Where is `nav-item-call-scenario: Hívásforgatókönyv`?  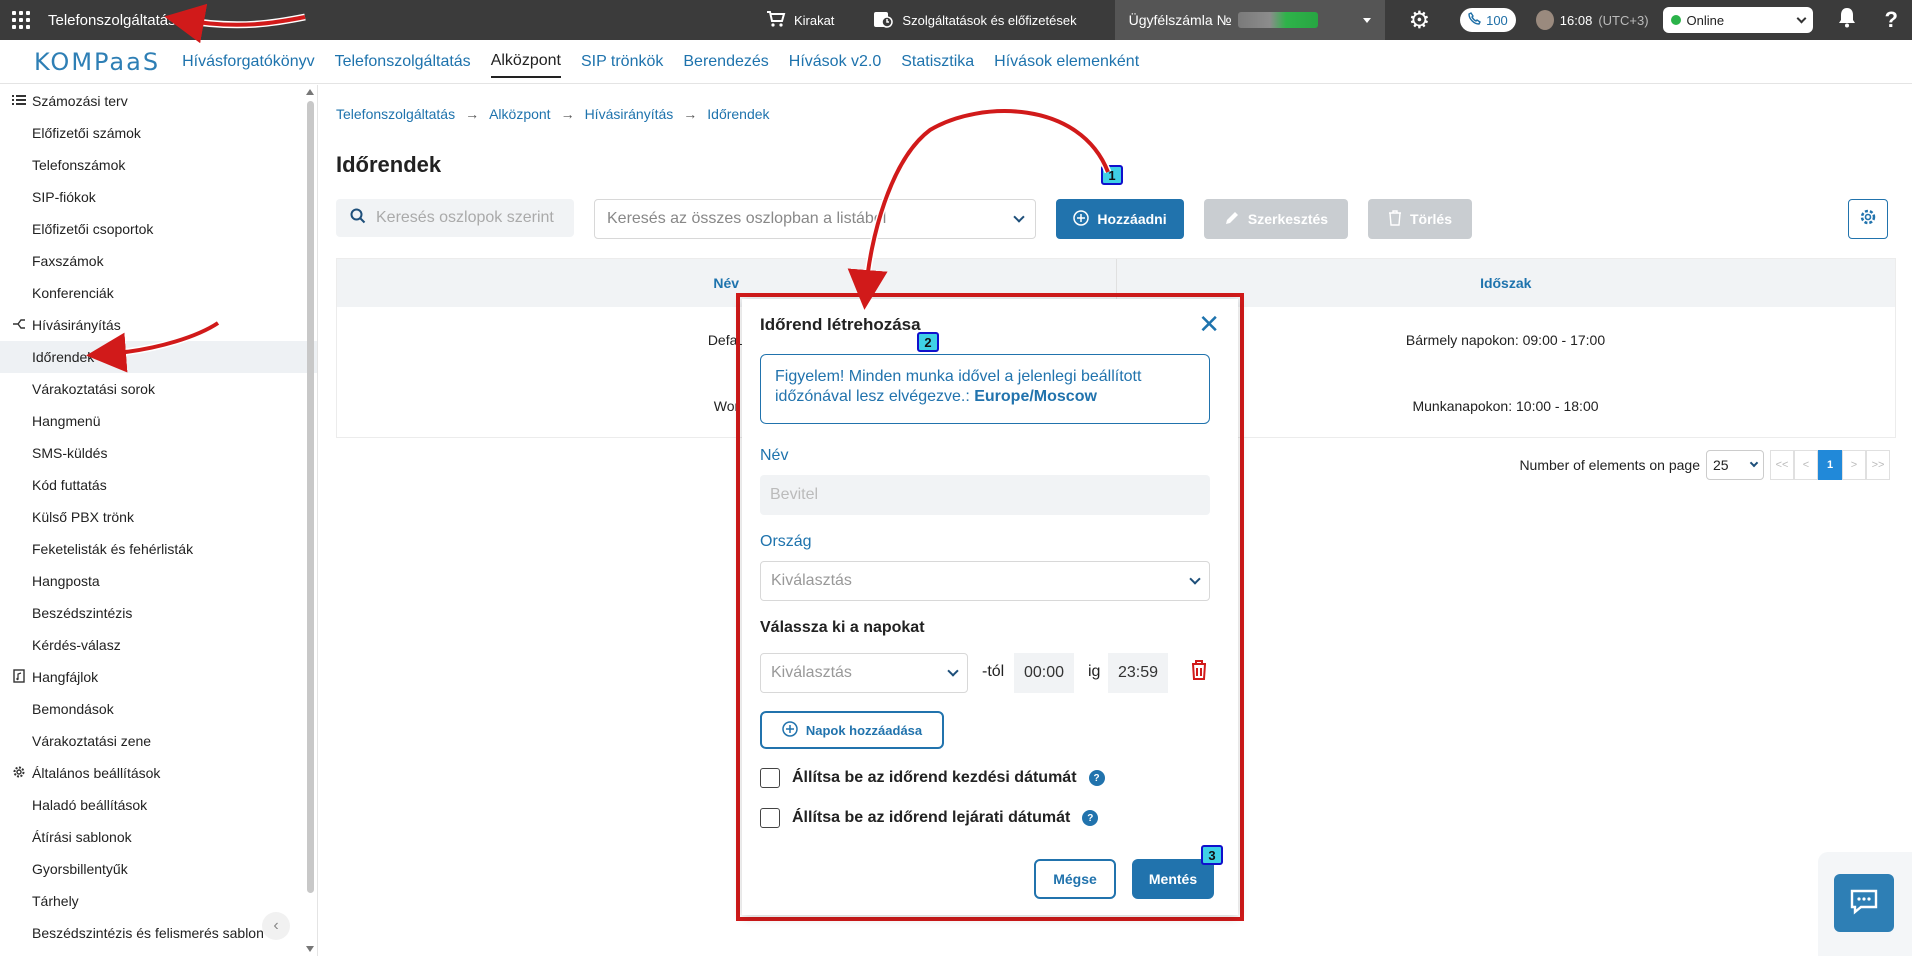
nav-item-call-scenario: Hívásforgatókönyv is located at coordinates (248, 62).